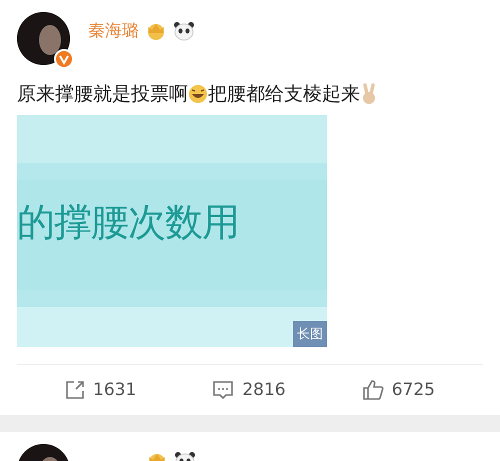 The height and width of the screenshot is (461, 500). What do you see at coordinates (102, 94) in the screenshot?
I see `post-text: 原来撑腰就是投票啊` at bounding box center [102, 94].